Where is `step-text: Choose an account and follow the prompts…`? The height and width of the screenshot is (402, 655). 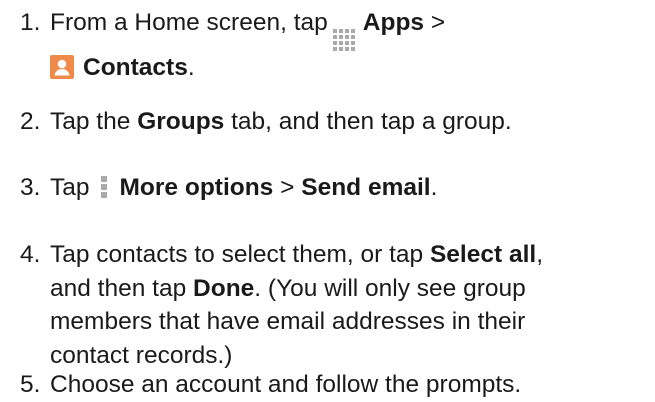
step-text: Choose an account and follow the prompts… is located at coordinates (350, 385).